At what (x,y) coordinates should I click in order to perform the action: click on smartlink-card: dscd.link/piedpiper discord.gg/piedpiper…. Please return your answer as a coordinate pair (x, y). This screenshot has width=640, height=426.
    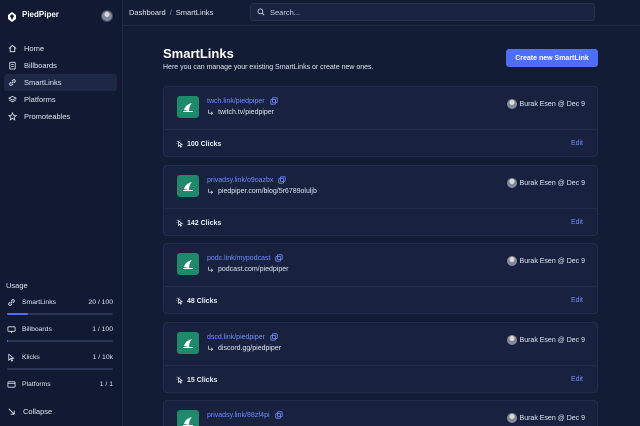
    Looking at the image, I should click on (380, 357).